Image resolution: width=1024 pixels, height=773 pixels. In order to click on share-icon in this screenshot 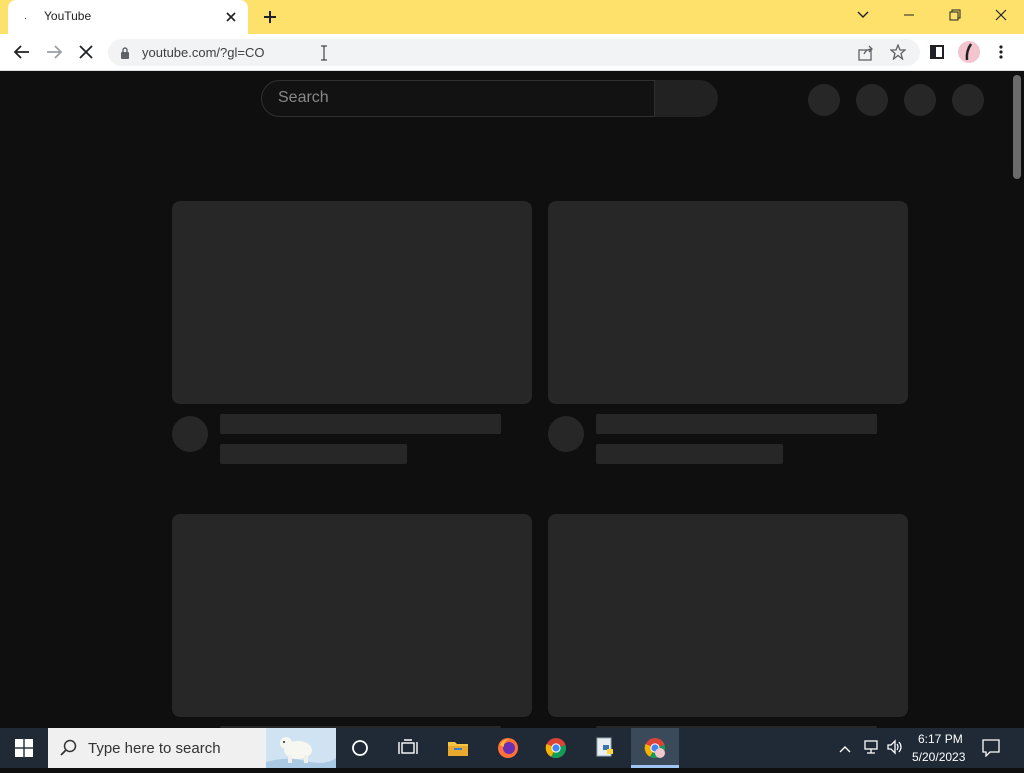, I will do `click(866, 55)`.